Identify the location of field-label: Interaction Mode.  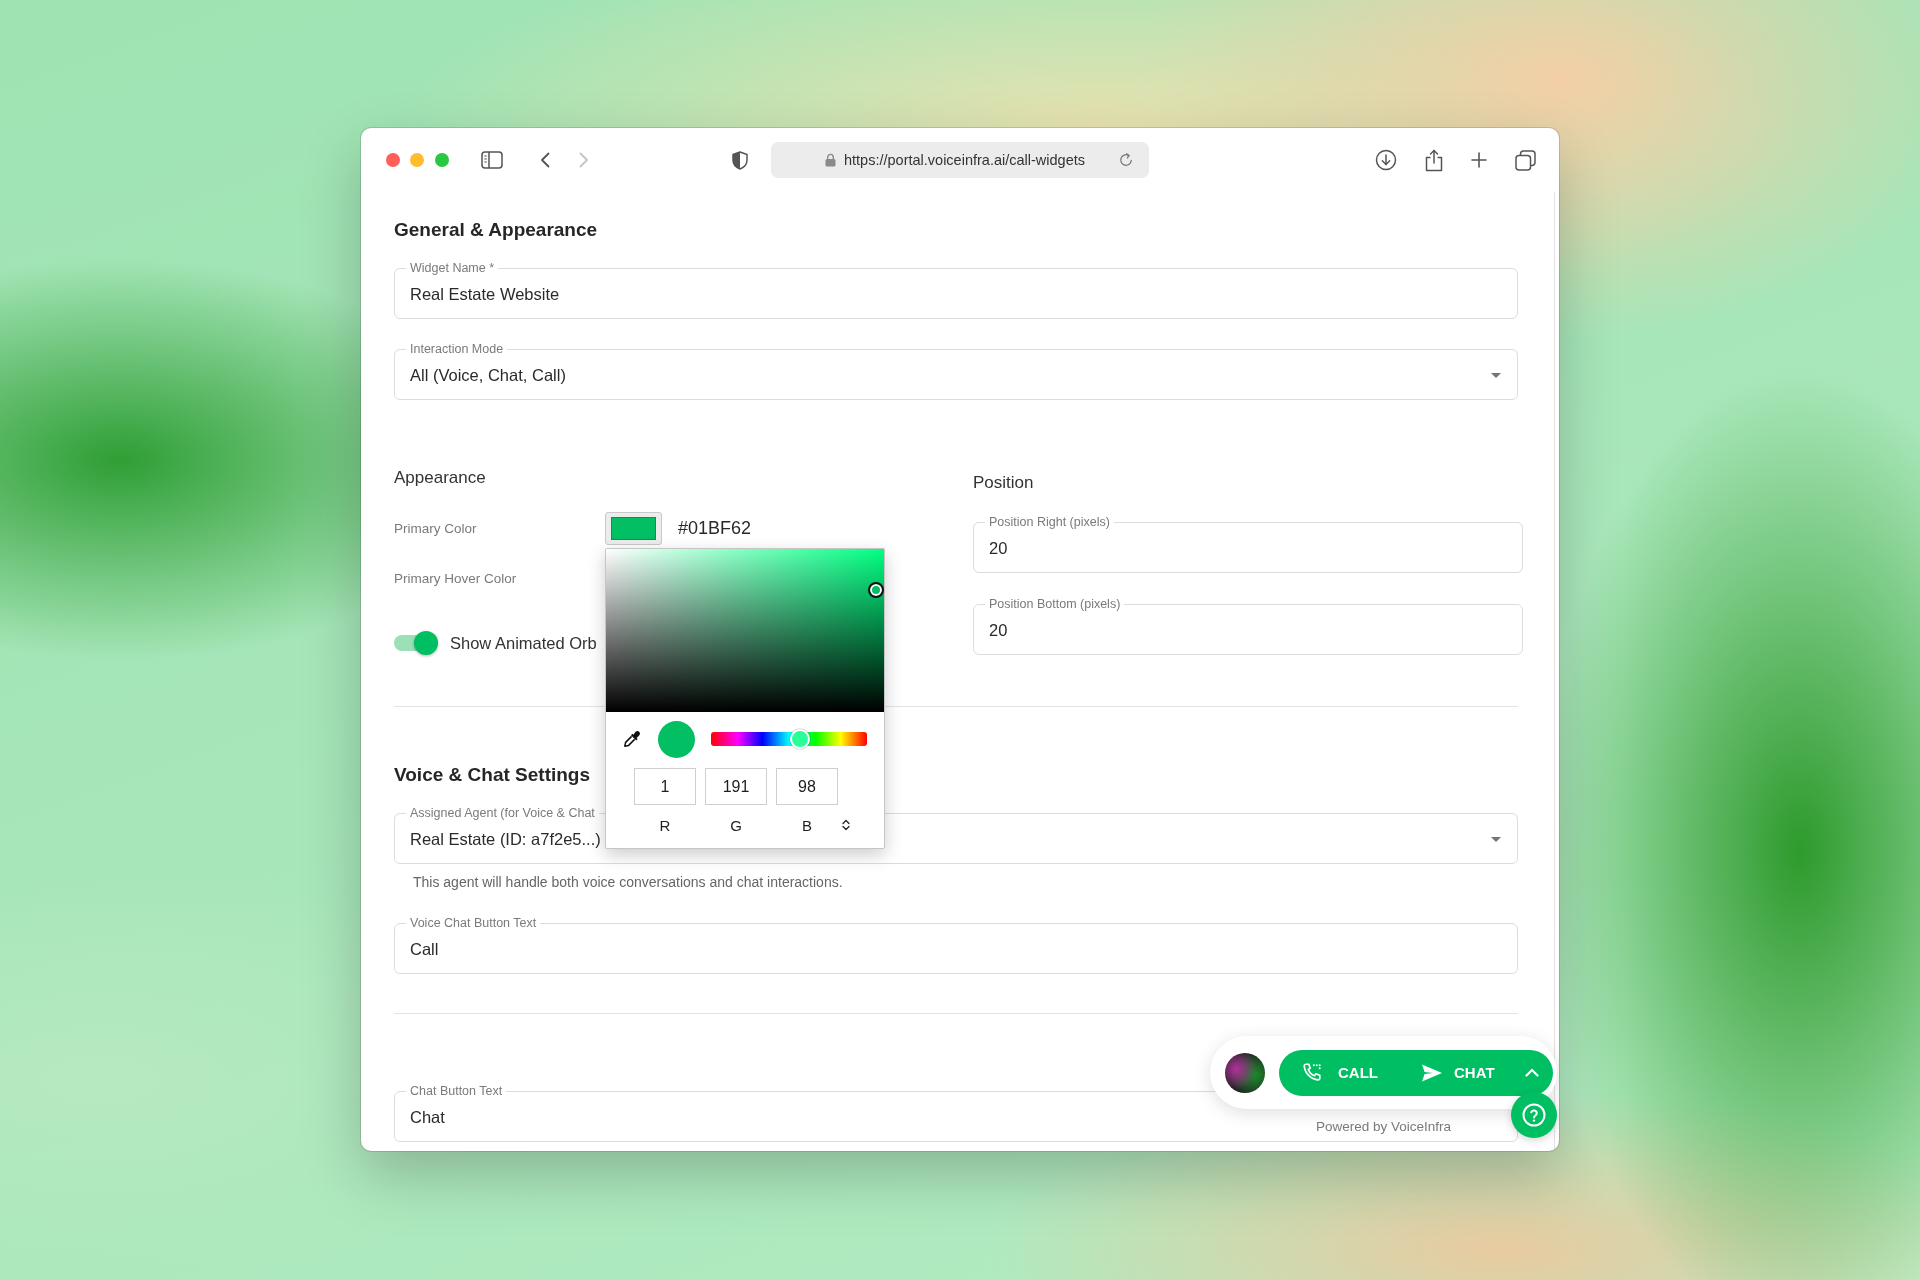
(457, 349).